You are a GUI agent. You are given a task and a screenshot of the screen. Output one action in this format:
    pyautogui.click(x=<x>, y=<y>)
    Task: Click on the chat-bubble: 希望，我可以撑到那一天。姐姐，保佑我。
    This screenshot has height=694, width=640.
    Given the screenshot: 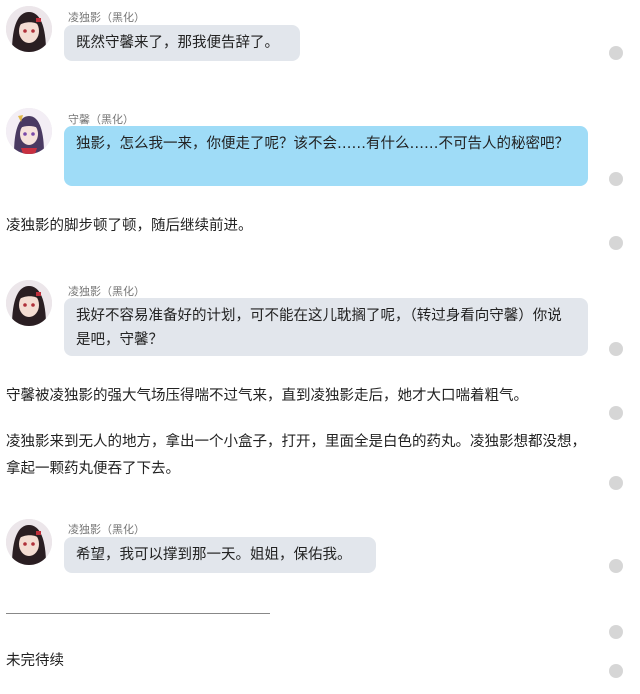 What is the action you would take?
    pyautogui.click(x=220, y=555)
    